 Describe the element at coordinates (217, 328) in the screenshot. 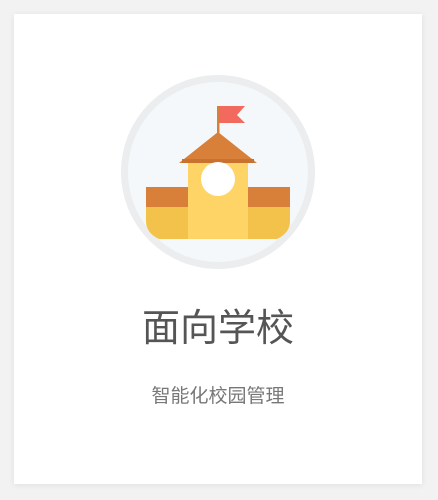

I see `card-title: 面向学校` at that location.